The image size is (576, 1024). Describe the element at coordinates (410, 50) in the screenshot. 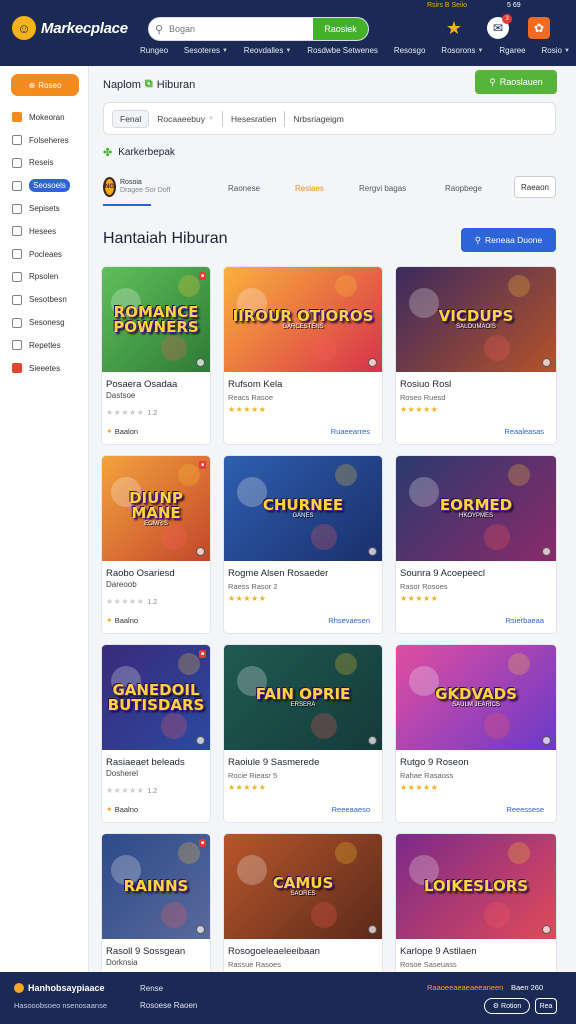

I see `topnav-item: Resosgo` at that location.